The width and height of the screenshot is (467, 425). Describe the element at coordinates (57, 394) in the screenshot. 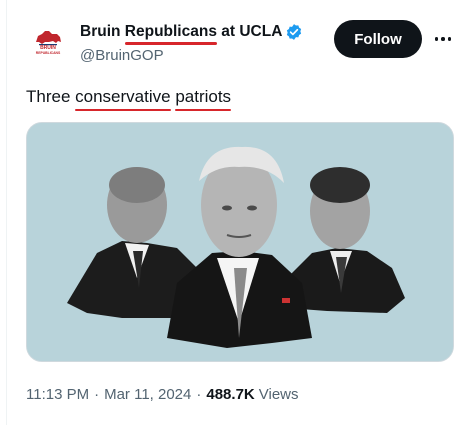

I see `tweet-time: 11:13 PM` at that location.